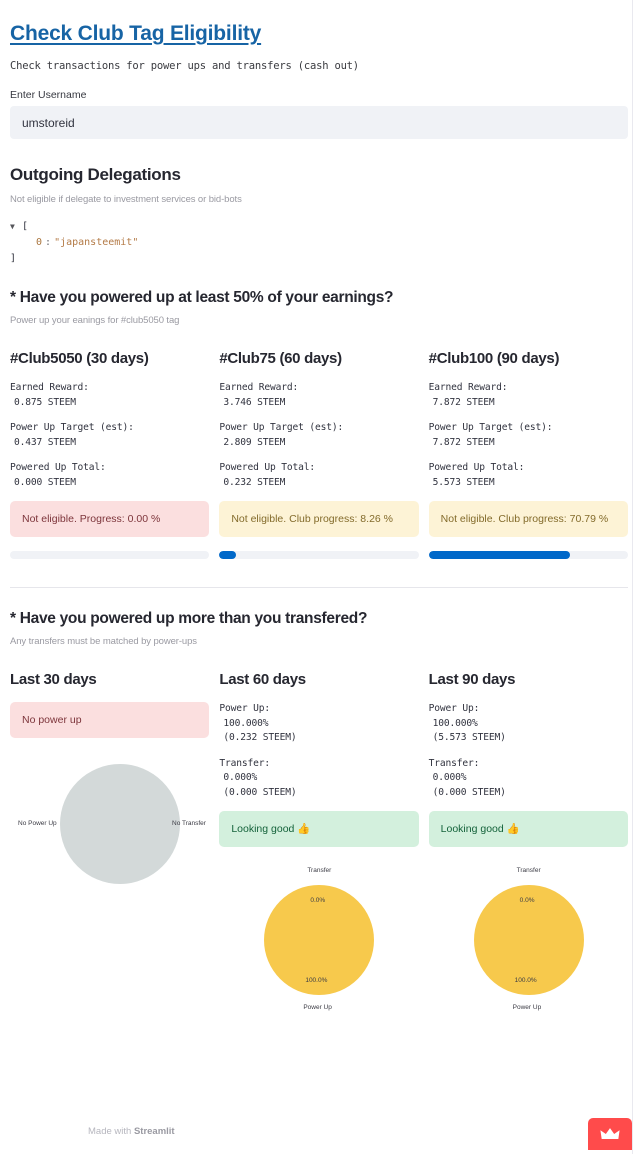  I want to click on section-divider, so click(319, 587).